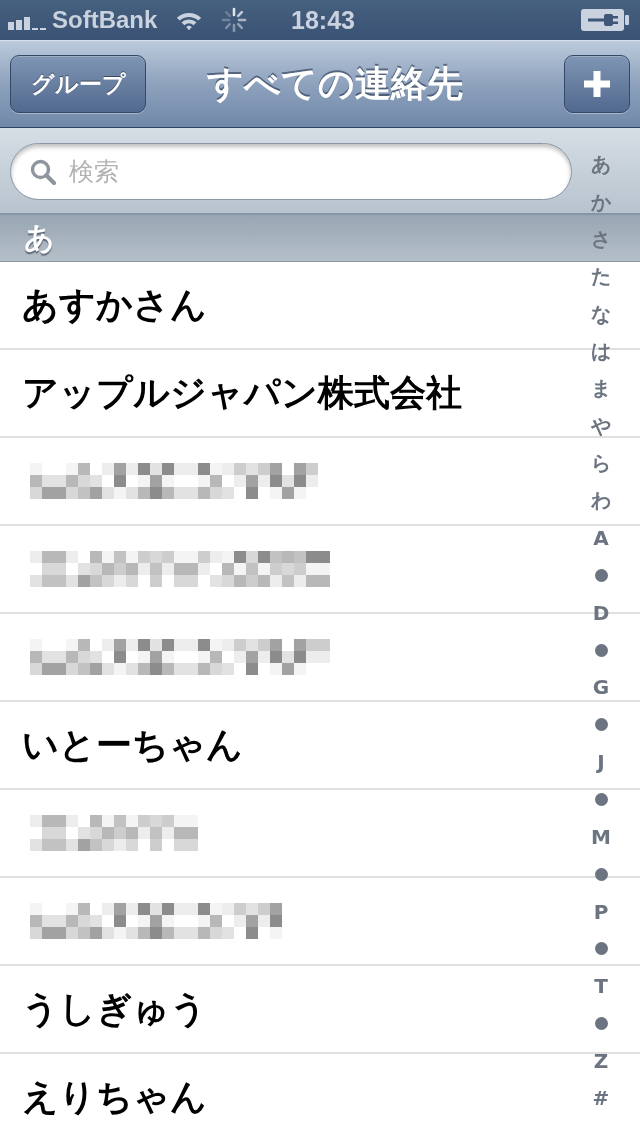  I want to click on index-letter: か, so click(601, 202).